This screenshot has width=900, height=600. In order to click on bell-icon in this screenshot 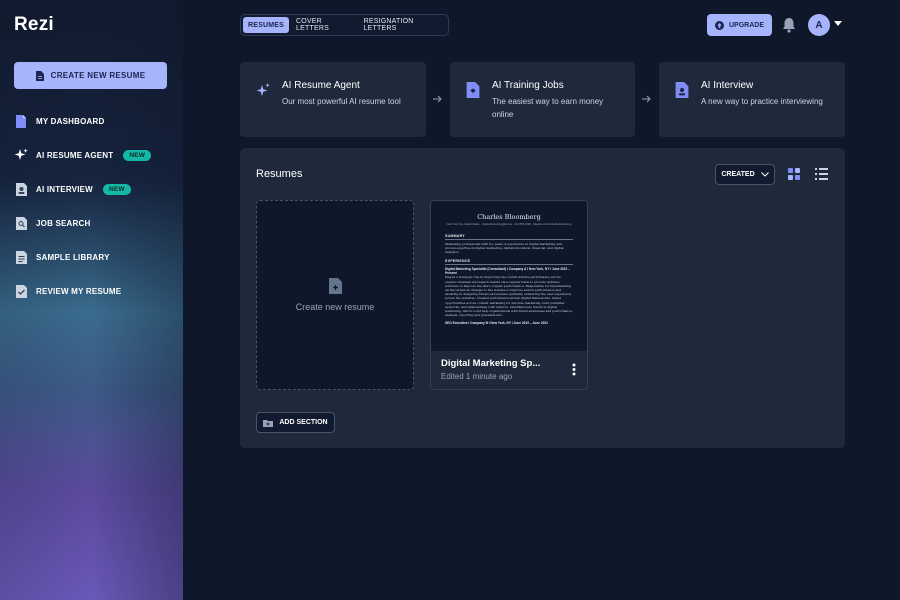, I will do `click(789, 25)`.